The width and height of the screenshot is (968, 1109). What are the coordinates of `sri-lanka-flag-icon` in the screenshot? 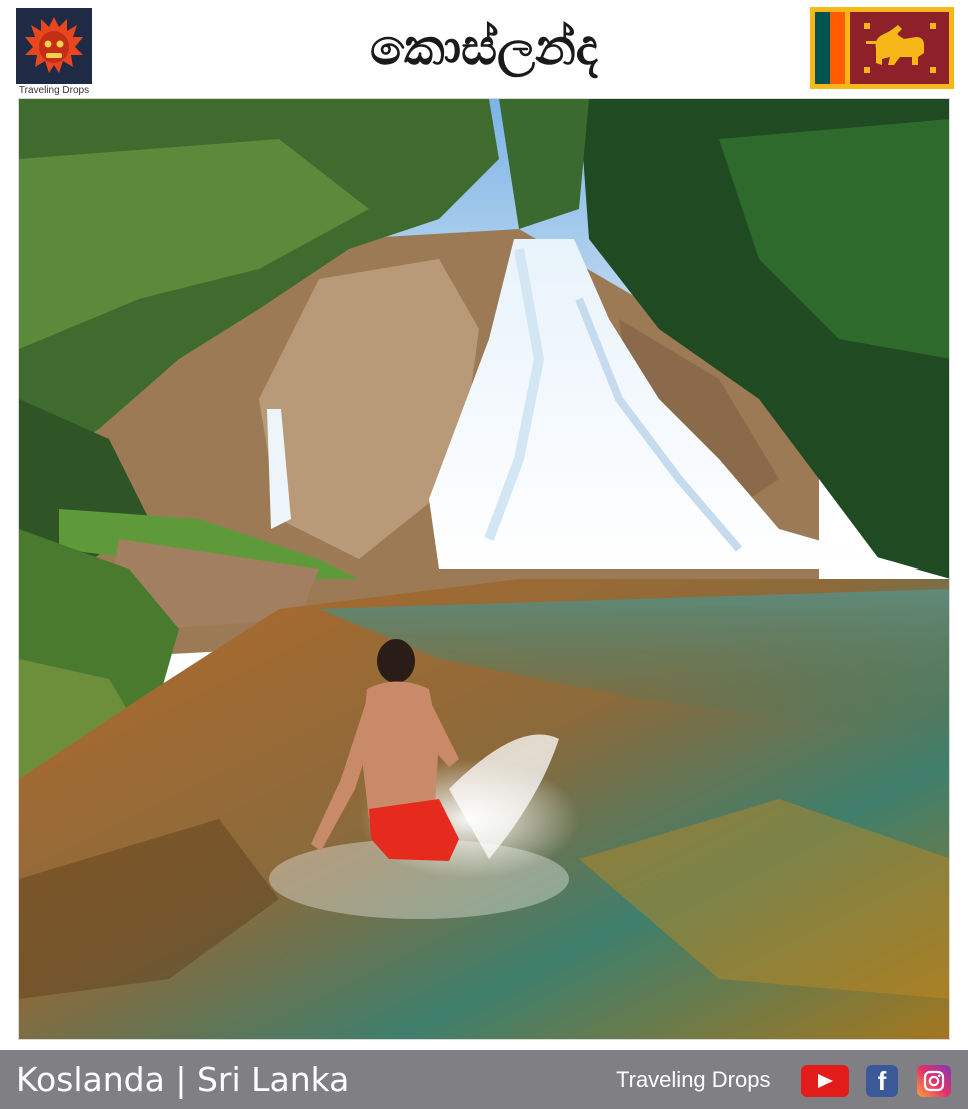 It's located at (882, 48).